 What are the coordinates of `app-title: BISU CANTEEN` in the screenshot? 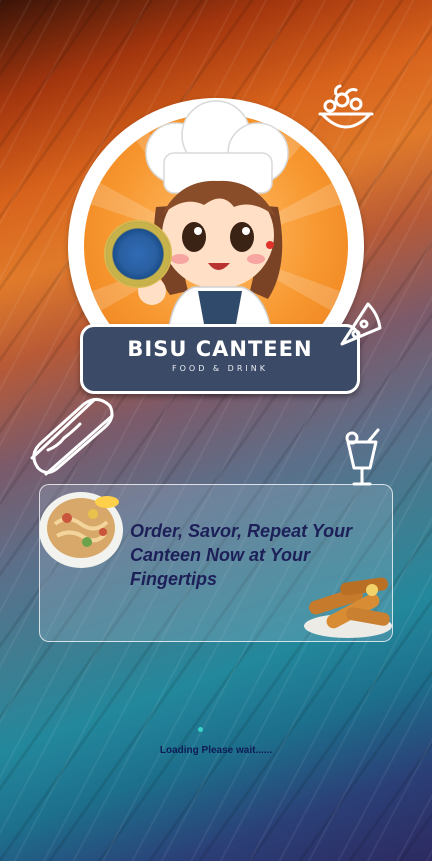 It's located at (220, 349).